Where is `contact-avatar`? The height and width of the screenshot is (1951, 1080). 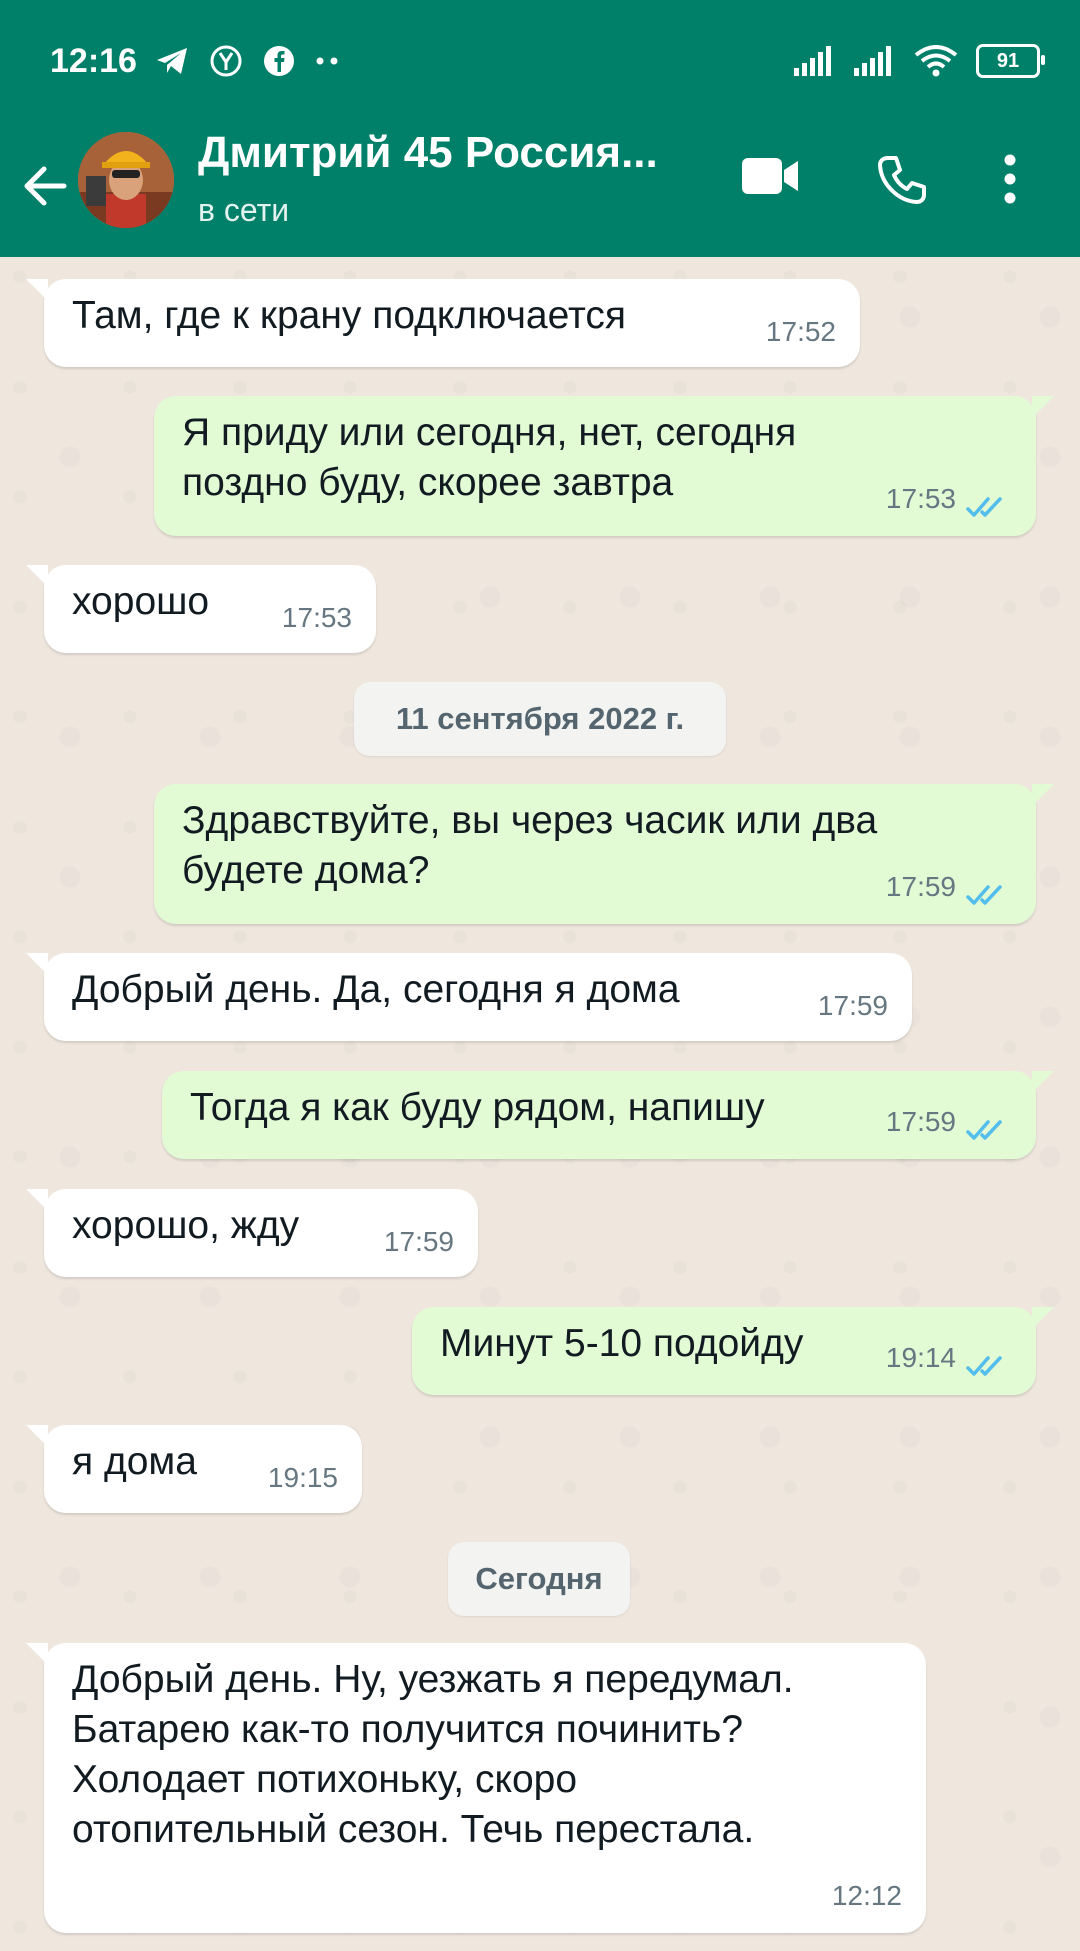 contact-avatar is located at coordinates (126, 180).